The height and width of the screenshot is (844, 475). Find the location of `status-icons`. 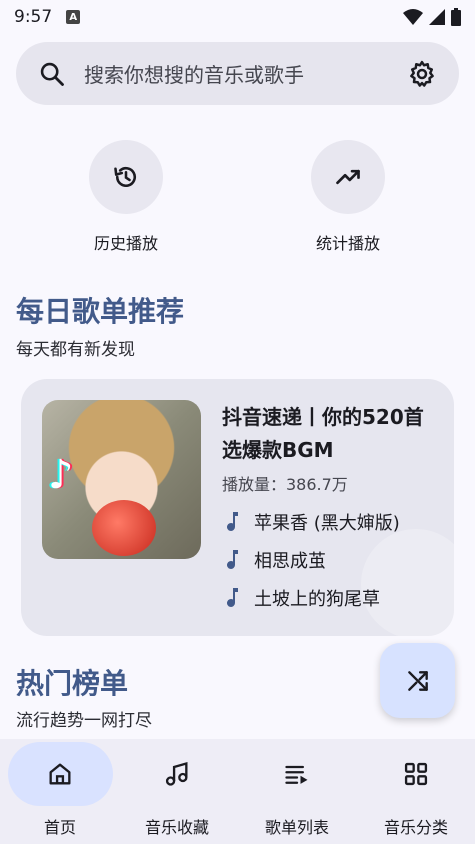

status-icons is located at coordinates (432, 17).